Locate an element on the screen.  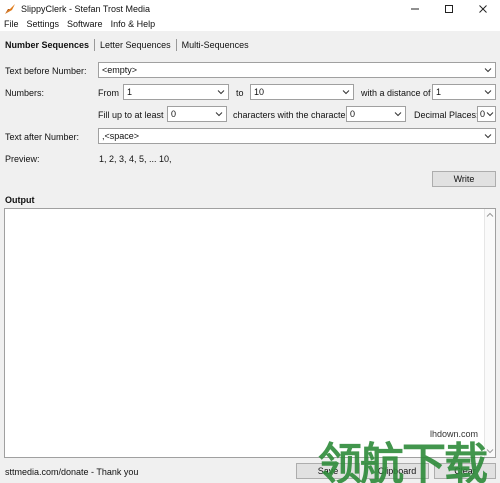
numbers-label: Numbers: is located at coordinates (25, 93).